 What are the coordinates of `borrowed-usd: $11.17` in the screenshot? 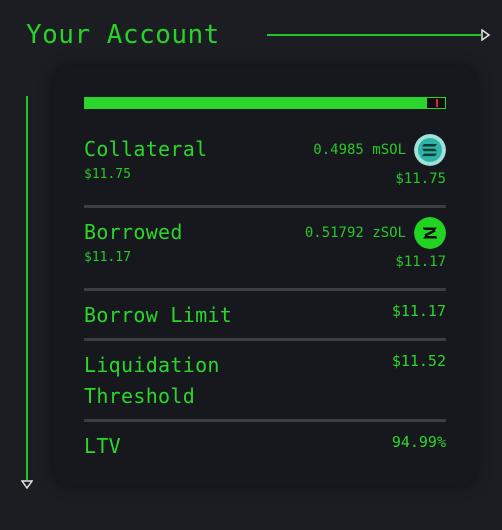 It's located at (107, 257).